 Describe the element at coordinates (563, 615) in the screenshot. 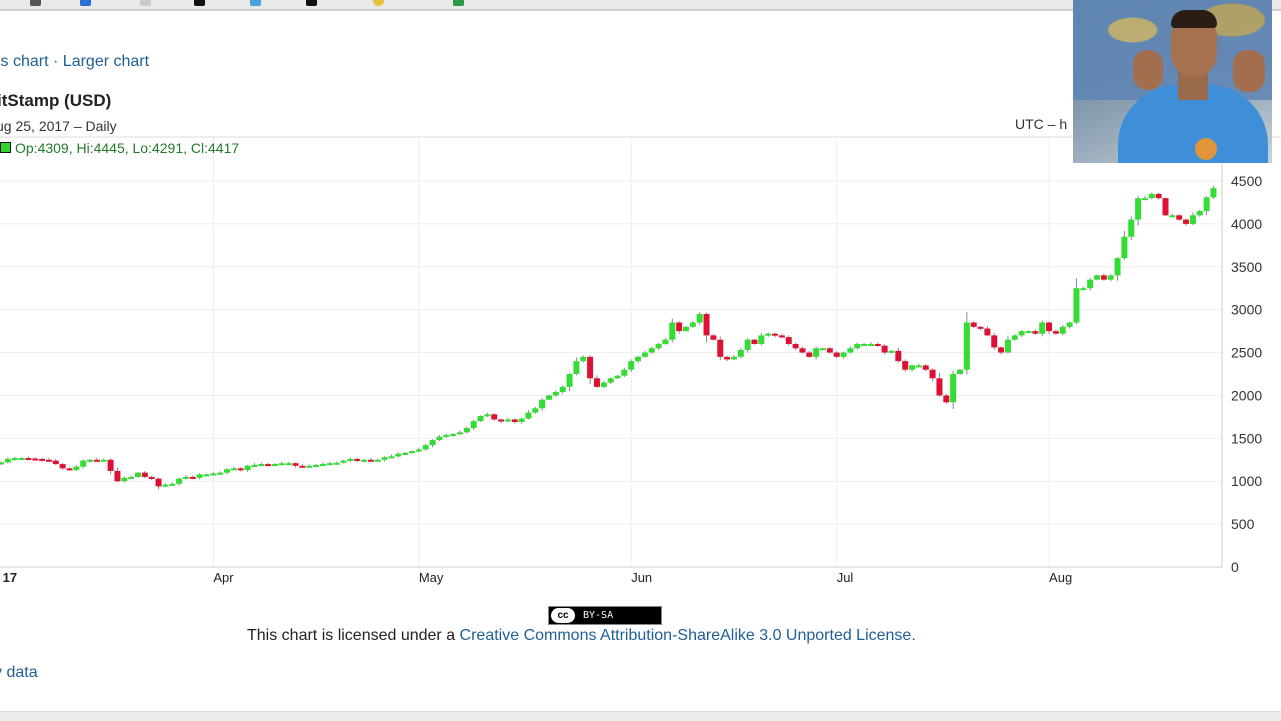

I see `cc-icon: cc` at that location.